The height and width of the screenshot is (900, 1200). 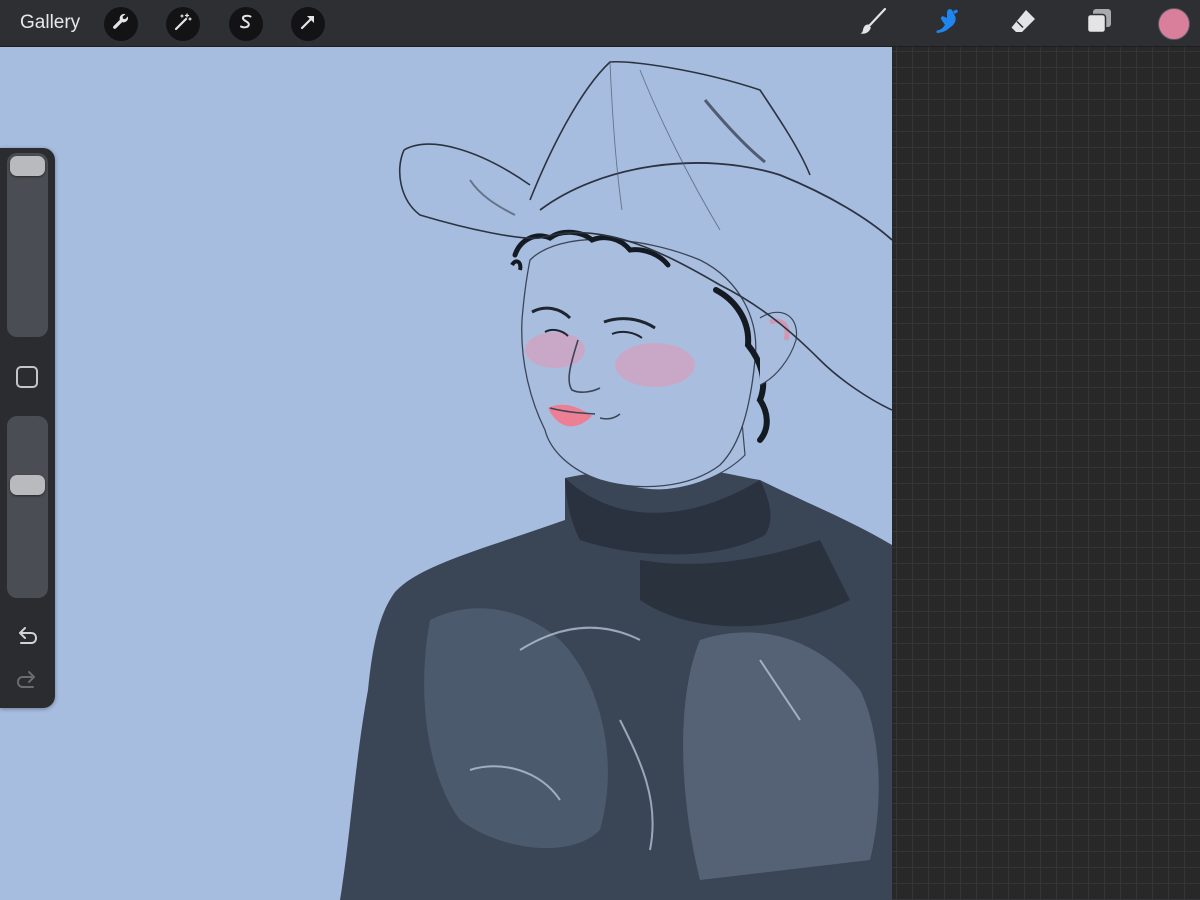 I want to click on wrench-icon, so click(x=121, y=24).